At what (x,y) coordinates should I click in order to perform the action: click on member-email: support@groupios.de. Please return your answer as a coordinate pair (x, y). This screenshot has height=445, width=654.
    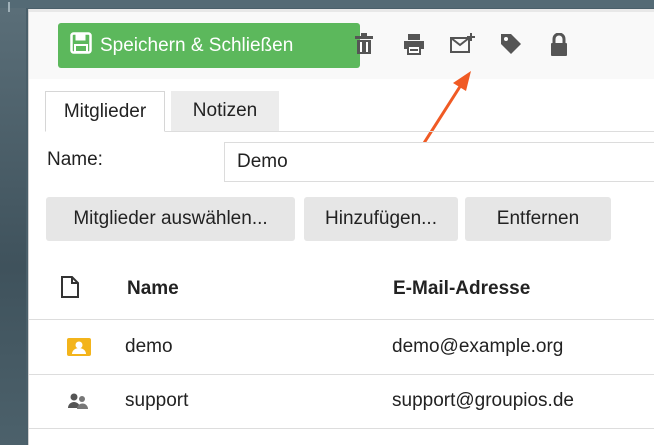
    Looking at the image, I should click on (483, 400).